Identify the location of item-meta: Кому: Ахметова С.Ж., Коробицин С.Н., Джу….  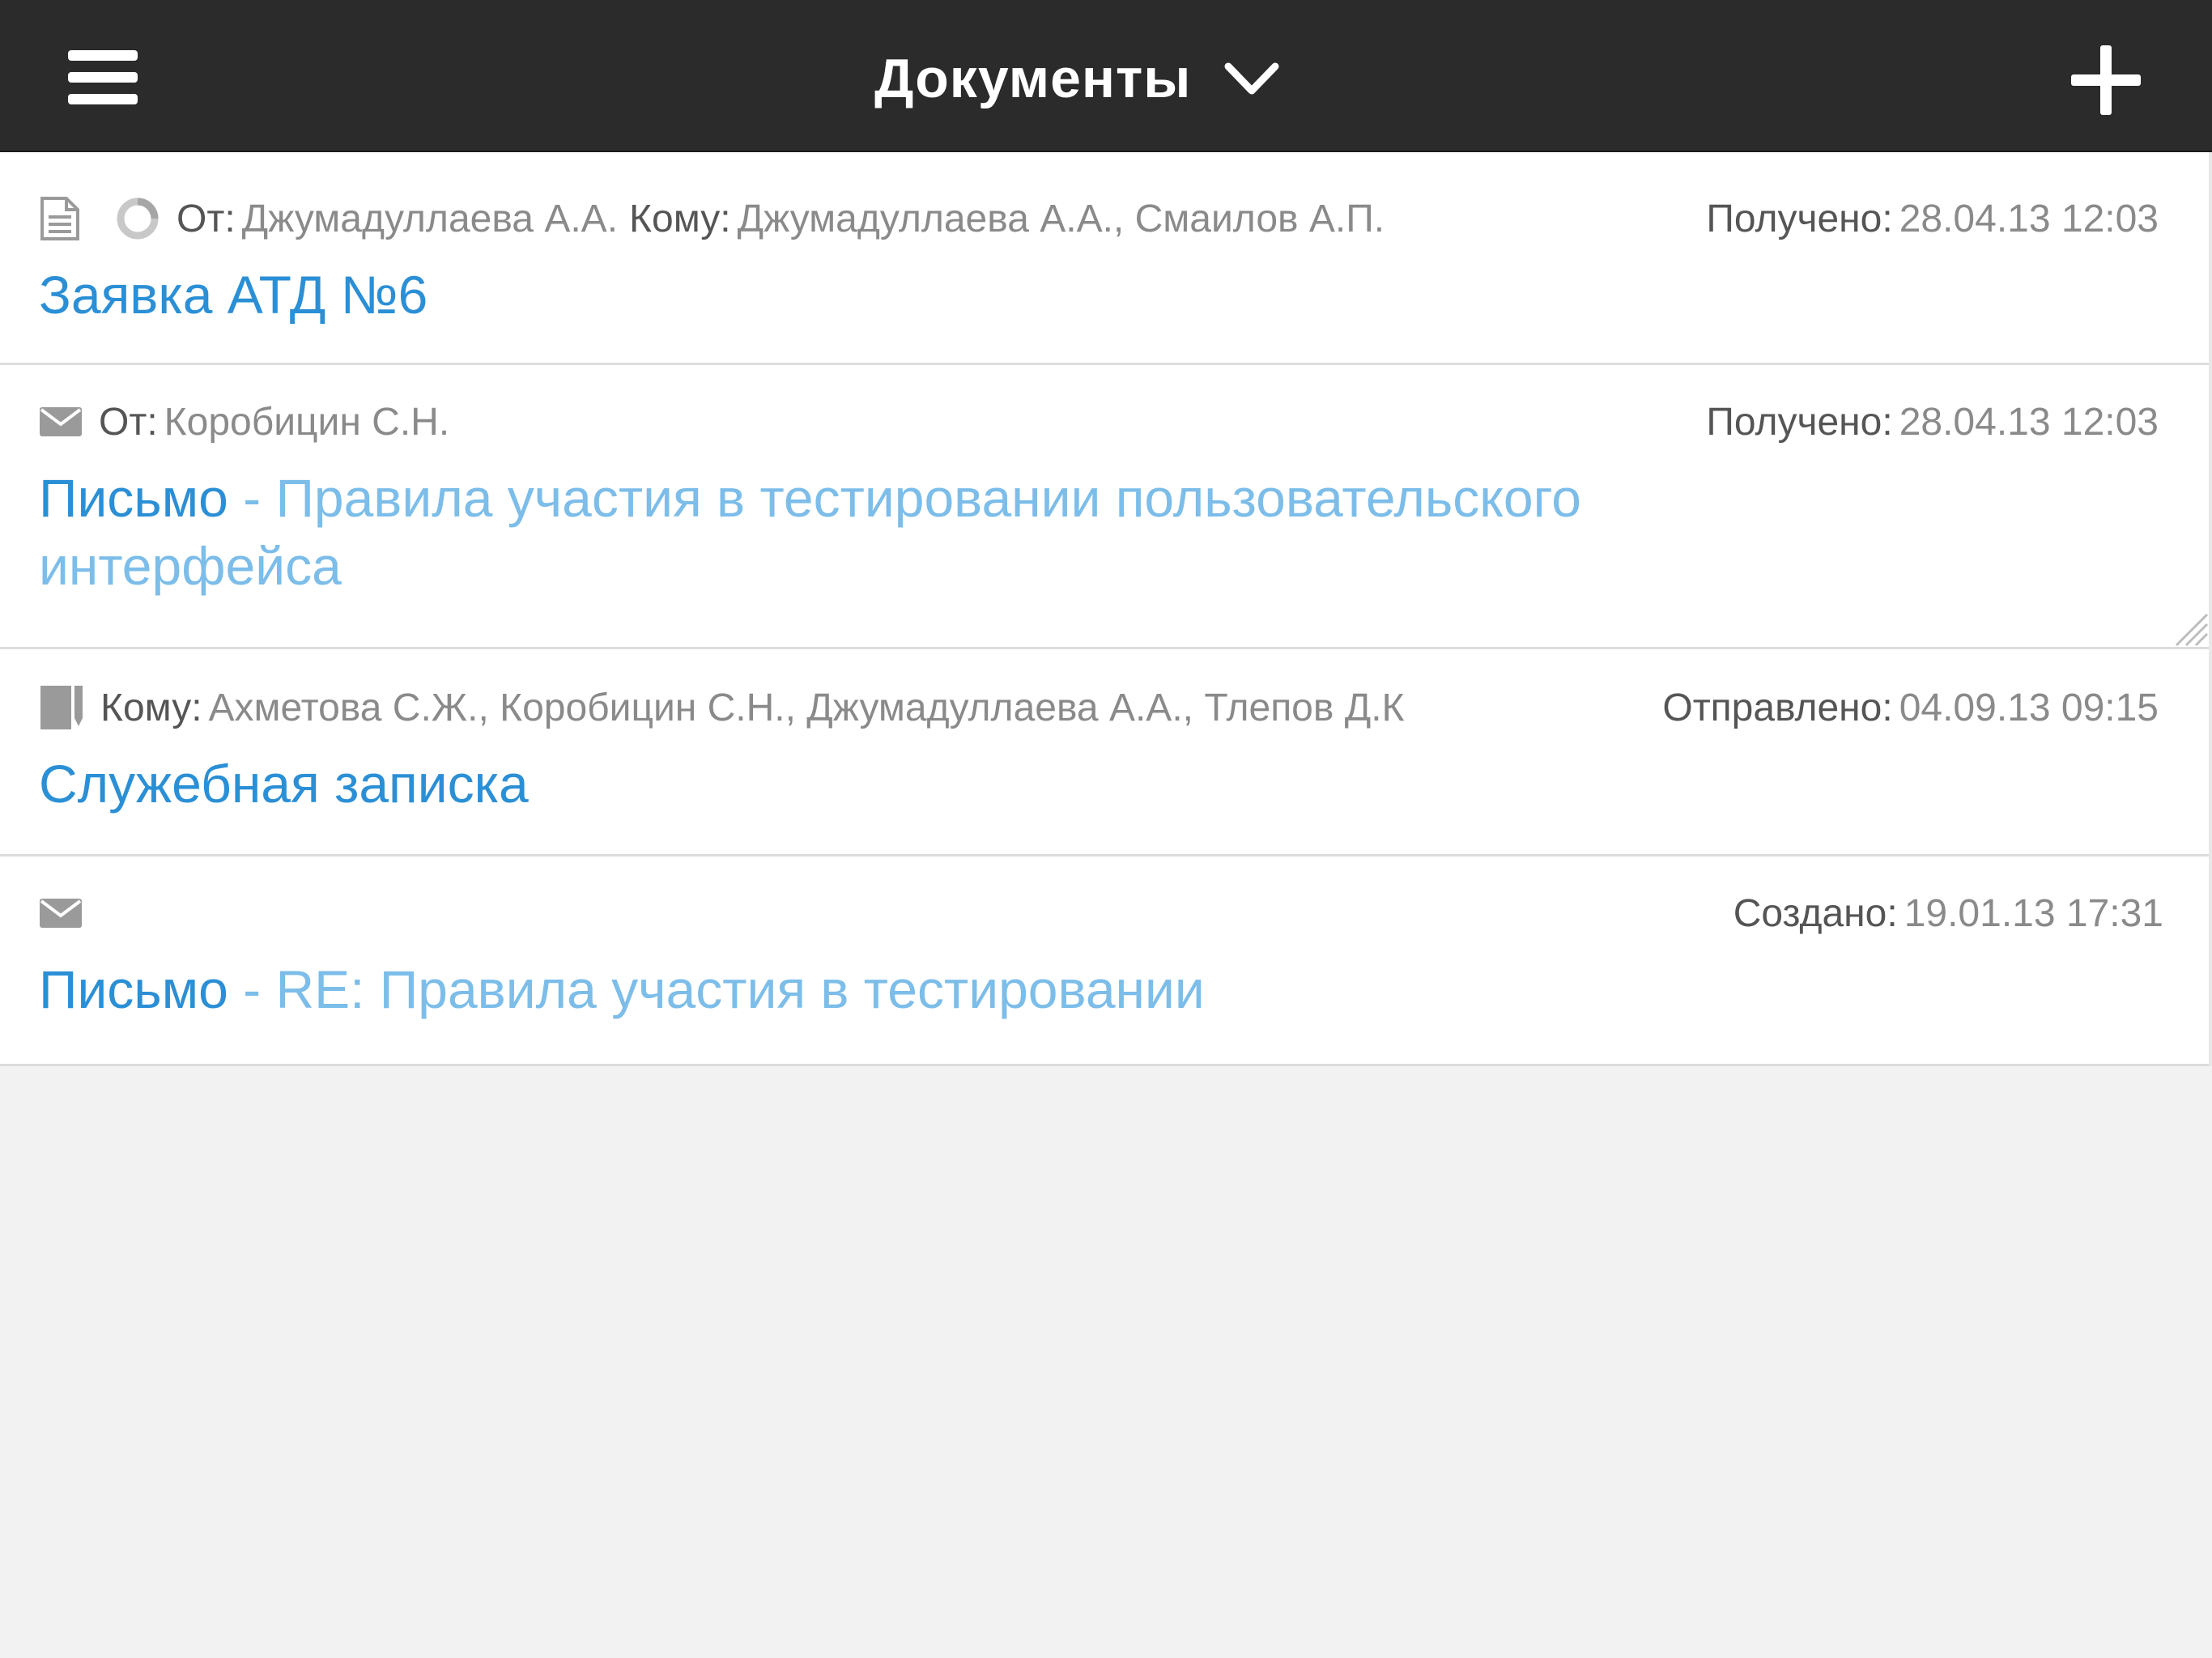
(808, 707).